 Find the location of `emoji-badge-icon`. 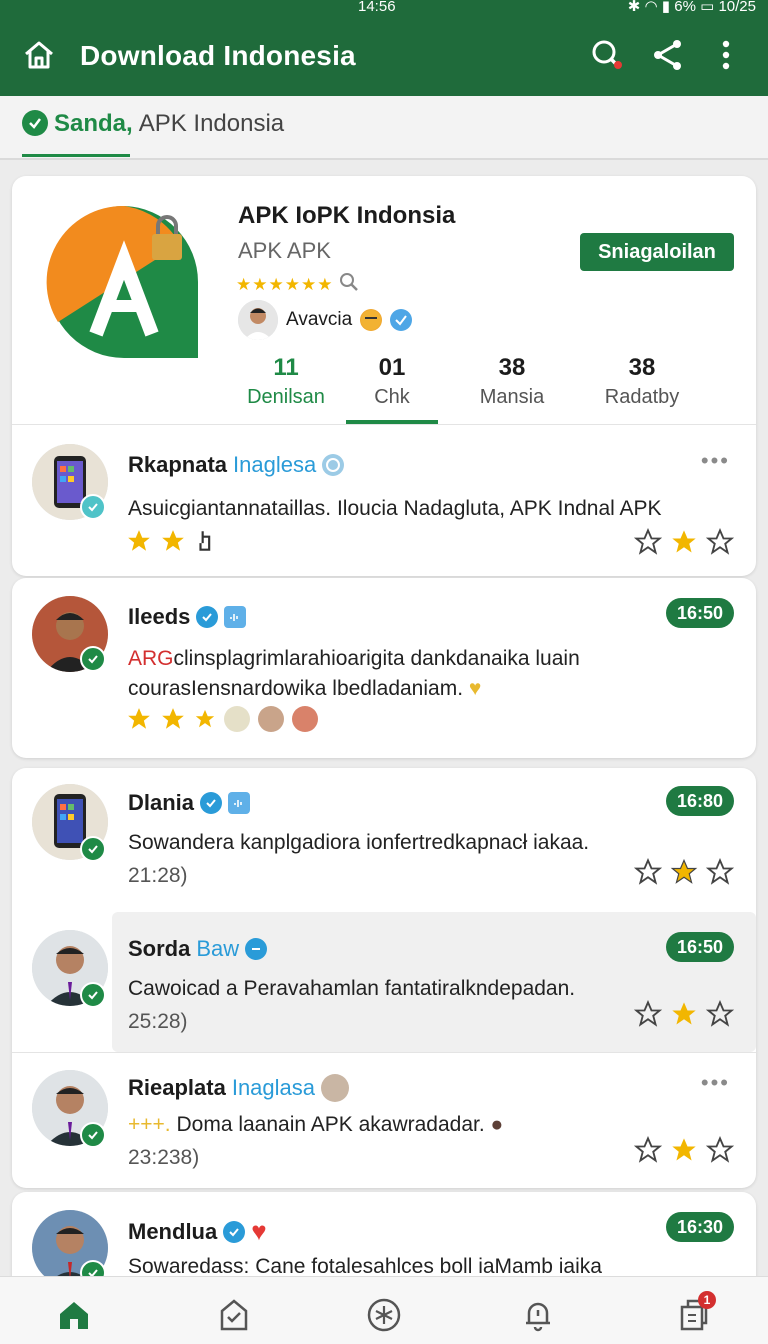

emoji-badge-icon is located at coordinates (371, 320).